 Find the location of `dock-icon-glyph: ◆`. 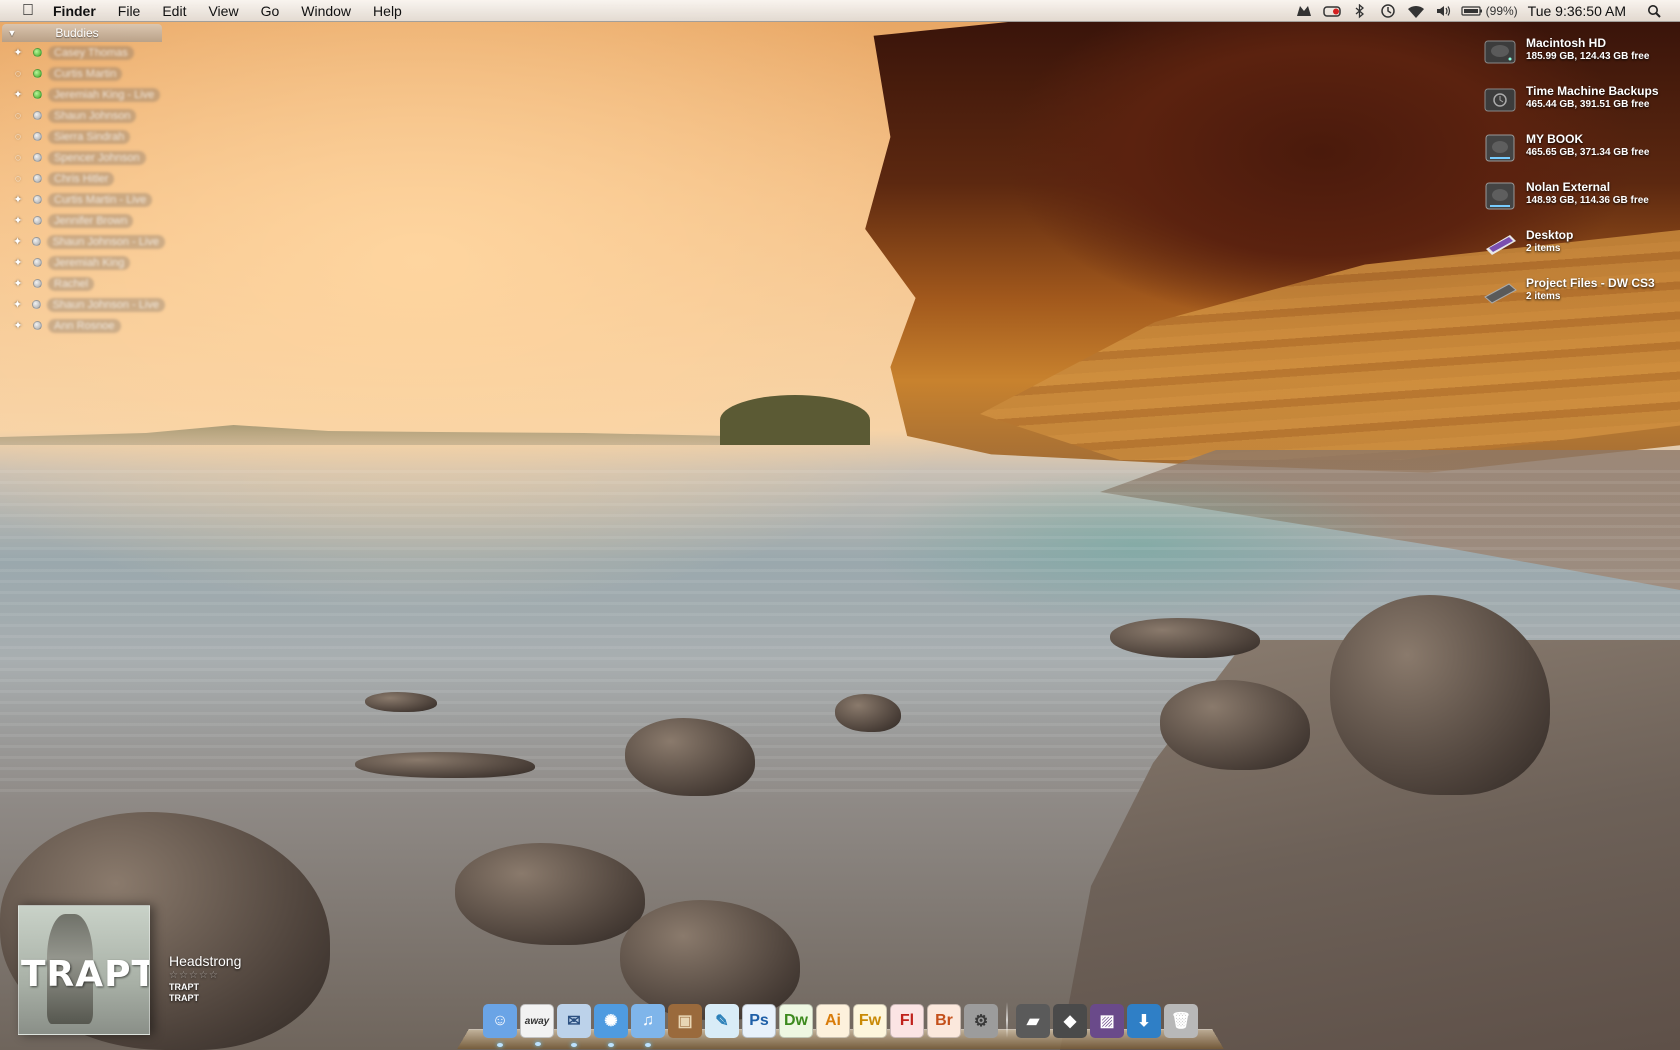

dock-icon-glyph: ◆ is located at coordinates (1070, 1021).